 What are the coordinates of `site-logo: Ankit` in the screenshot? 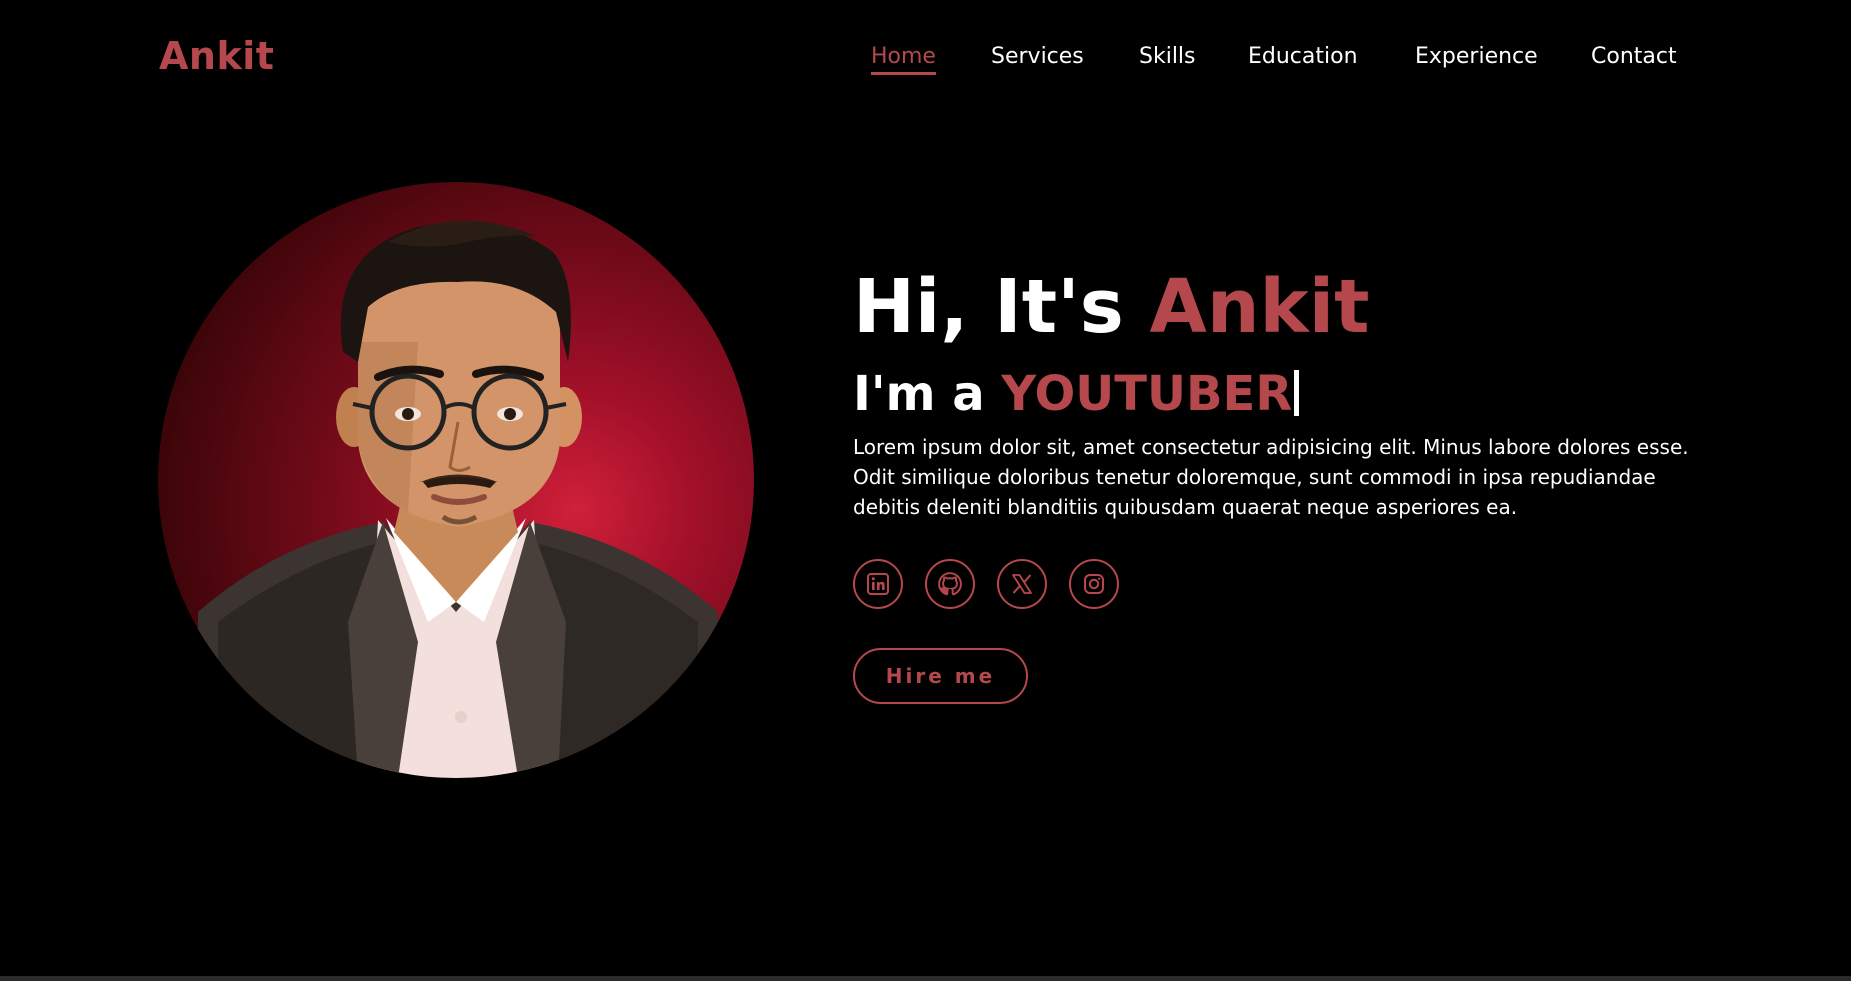 It's located at (216, 56).